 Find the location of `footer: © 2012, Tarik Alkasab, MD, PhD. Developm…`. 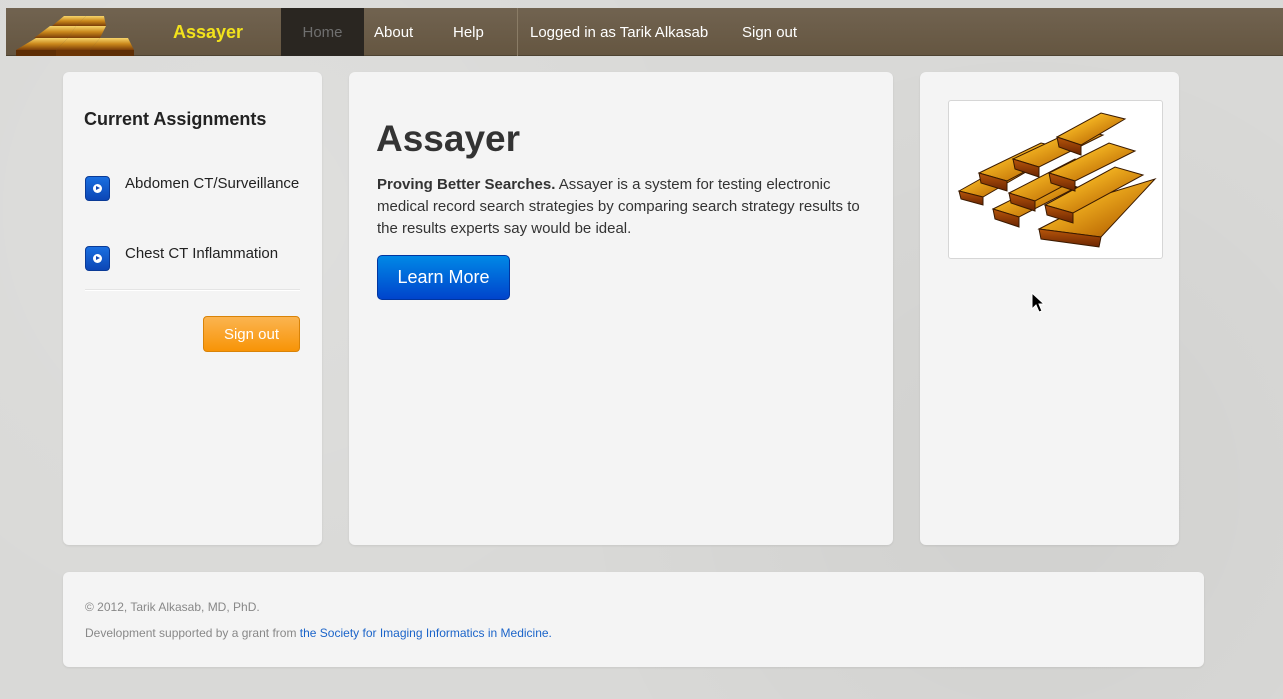

footer: © 2012, Tarik Alkasab, MD, PhD. Developm… is located at coordinates (633, 619).